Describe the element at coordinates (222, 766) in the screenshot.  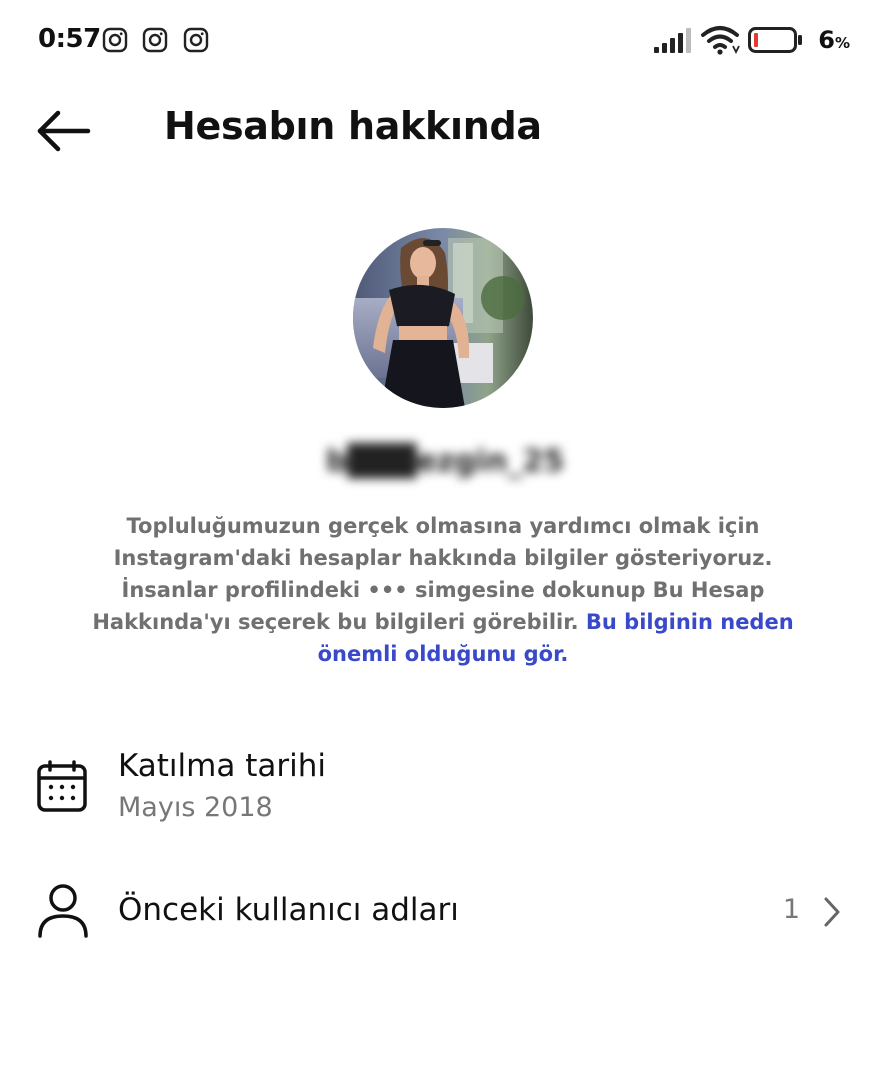
I see `joined-date-label: Katılma tarihi` at that location.